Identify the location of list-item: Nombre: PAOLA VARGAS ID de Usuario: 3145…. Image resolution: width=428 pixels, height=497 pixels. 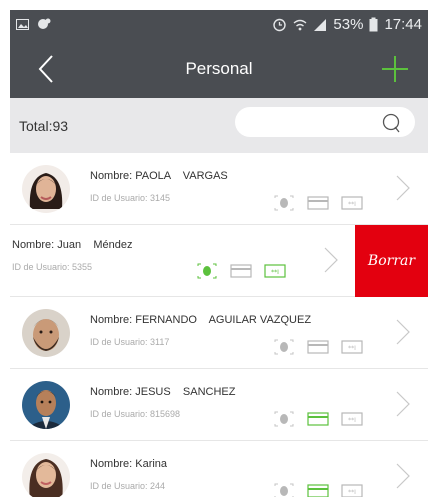
(219, 189).